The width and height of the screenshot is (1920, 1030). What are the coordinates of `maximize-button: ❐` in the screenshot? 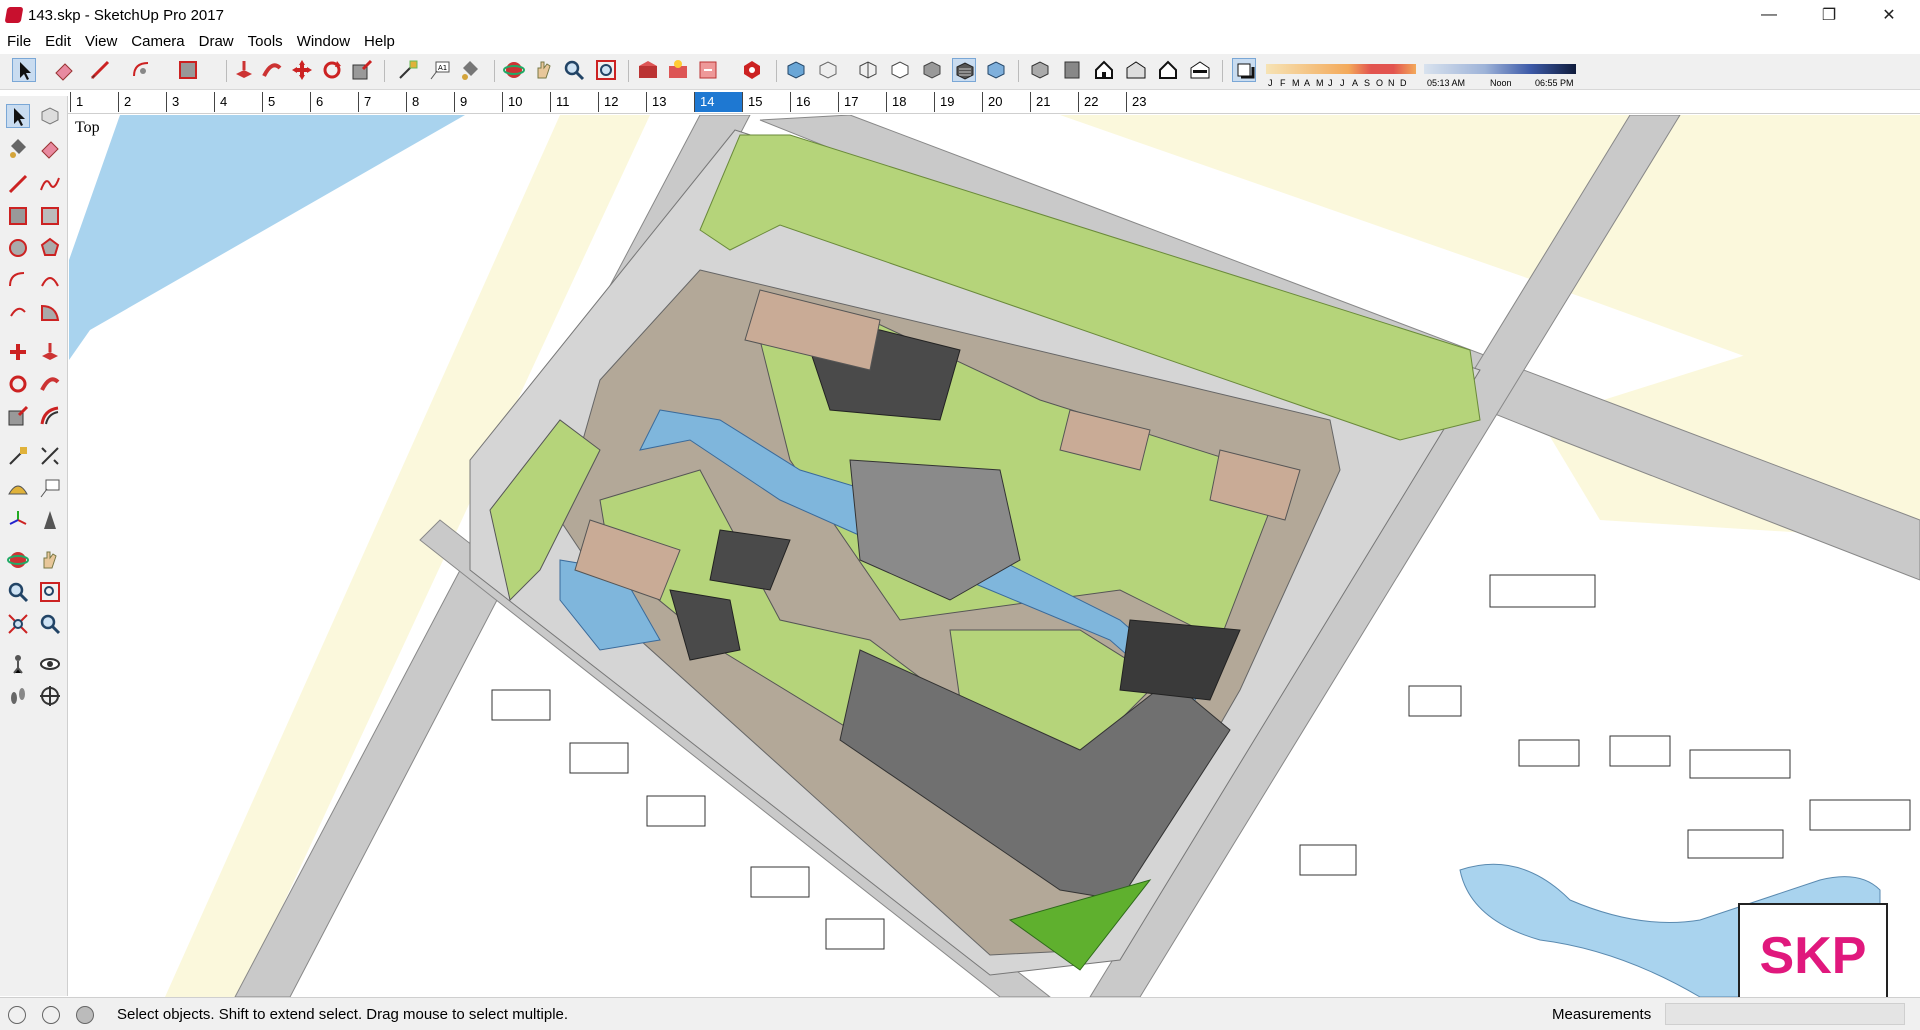 It's located at (1829, 15).